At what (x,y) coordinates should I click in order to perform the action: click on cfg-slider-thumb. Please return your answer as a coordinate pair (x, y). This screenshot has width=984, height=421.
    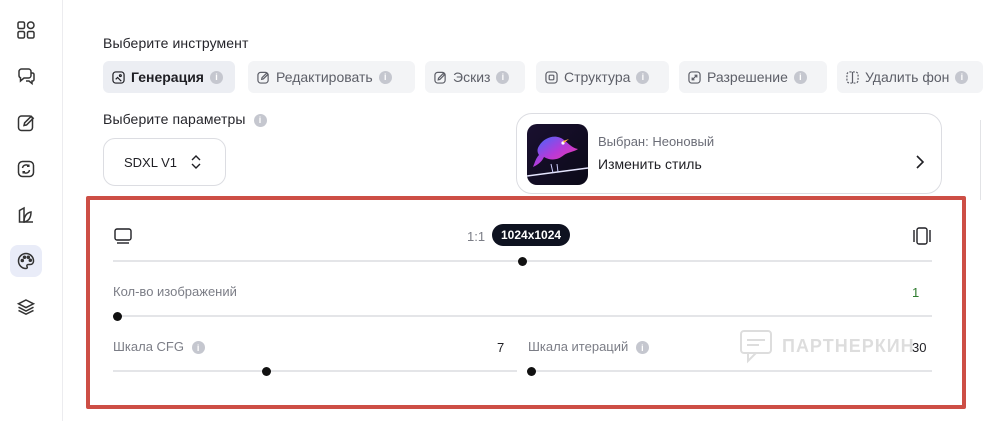
    Looking at the image, I should click on (267, 371).